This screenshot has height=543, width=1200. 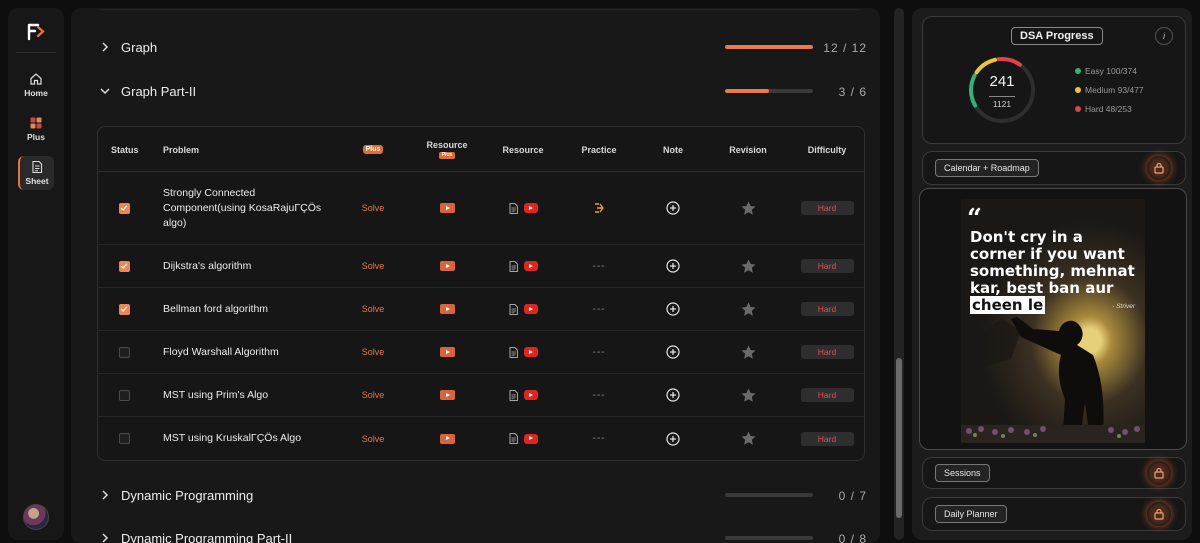 What do you see at coordinates (250, 309) in the screenshot?
I see `problem-name: Bellman ford algorithm` at bounding box center [250, 309].